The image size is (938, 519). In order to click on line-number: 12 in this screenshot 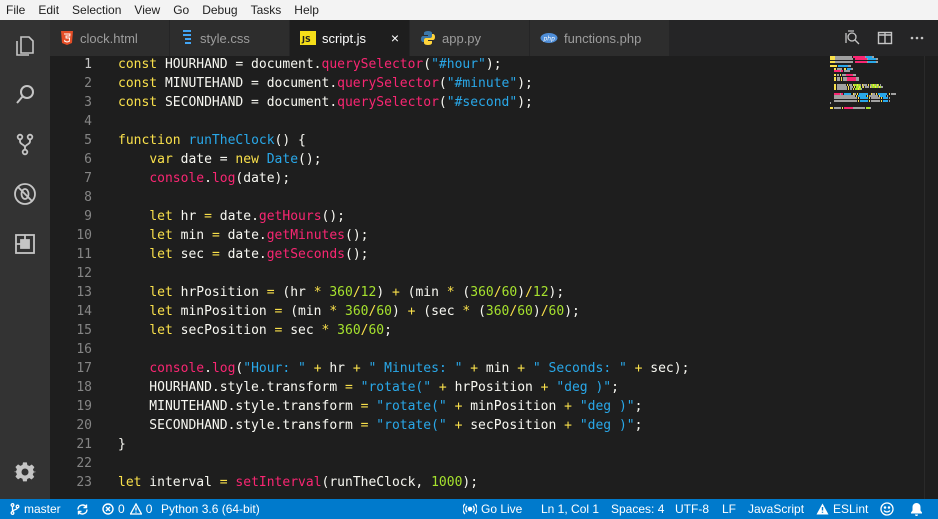, I will do `click(84, 273)`.